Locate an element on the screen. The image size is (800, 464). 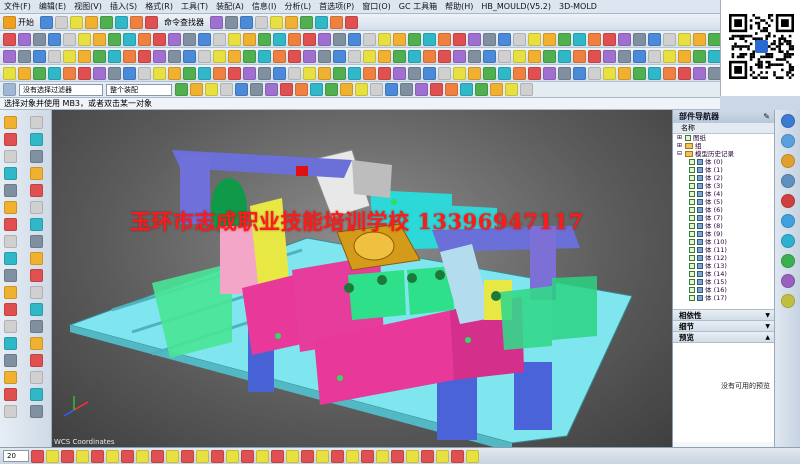
menu-information: 信息(I) is located at coordinates (264, 6).